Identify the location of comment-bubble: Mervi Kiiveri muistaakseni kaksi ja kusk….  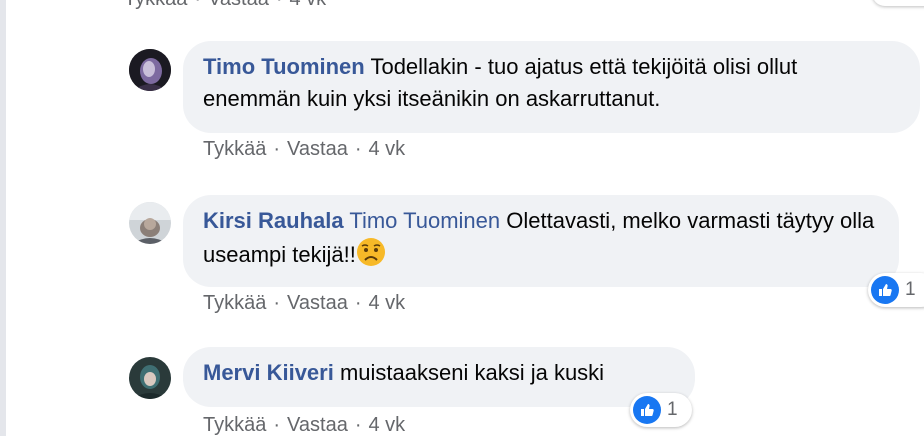
(439, 377).